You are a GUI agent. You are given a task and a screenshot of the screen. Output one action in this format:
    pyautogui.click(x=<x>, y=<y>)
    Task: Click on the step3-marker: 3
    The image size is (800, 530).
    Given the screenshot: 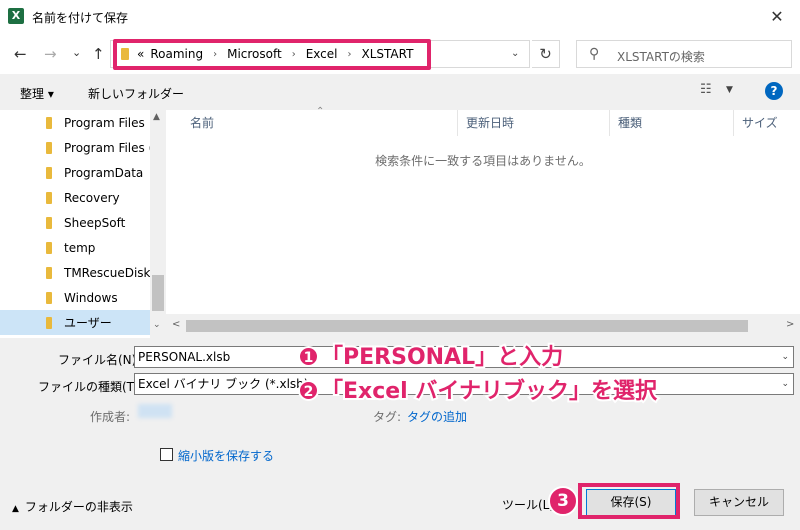 What is the action you would take?
    pyautogui.click(x=563, y=501)
    